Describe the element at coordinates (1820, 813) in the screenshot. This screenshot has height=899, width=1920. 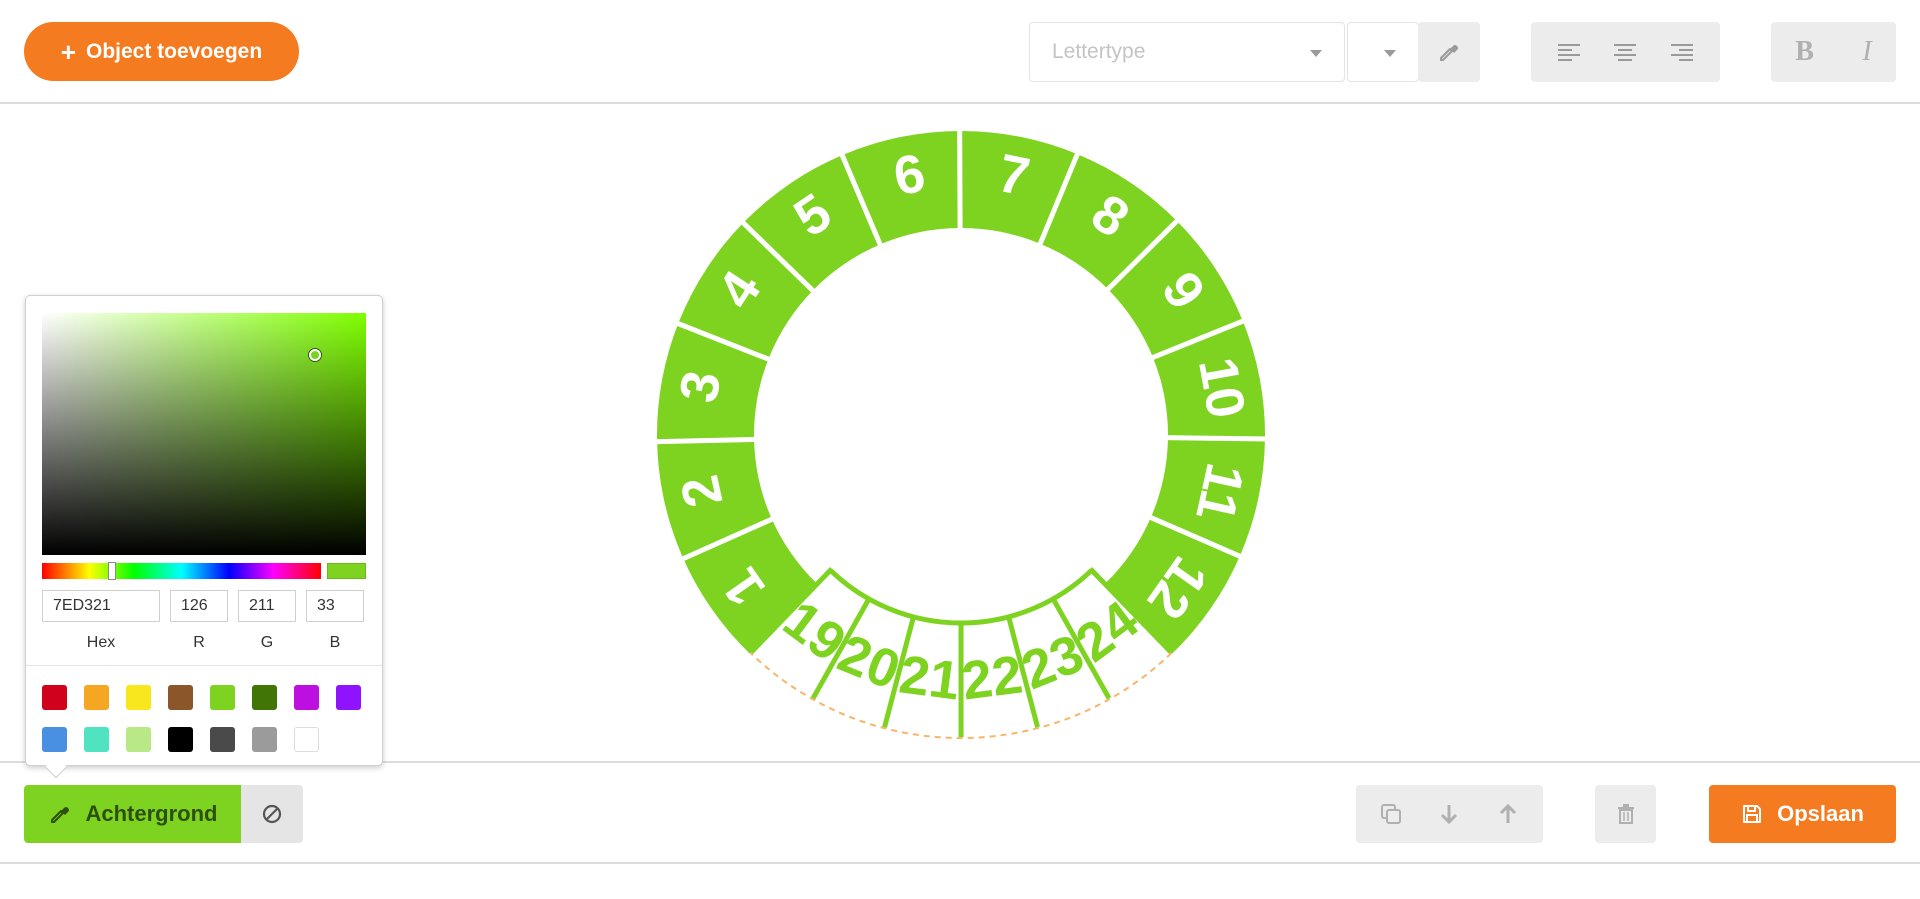
I see `save-label: Opslaan` at that location.